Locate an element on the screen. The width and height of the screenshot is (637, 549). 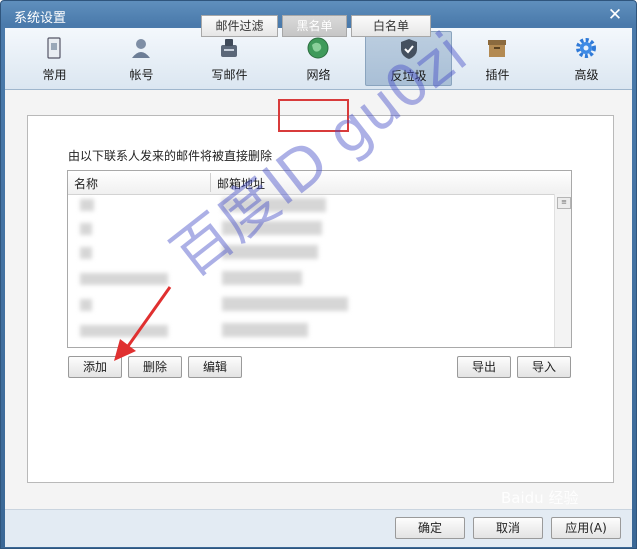
ok-button: 确定 is located at coordinates (430, 528).